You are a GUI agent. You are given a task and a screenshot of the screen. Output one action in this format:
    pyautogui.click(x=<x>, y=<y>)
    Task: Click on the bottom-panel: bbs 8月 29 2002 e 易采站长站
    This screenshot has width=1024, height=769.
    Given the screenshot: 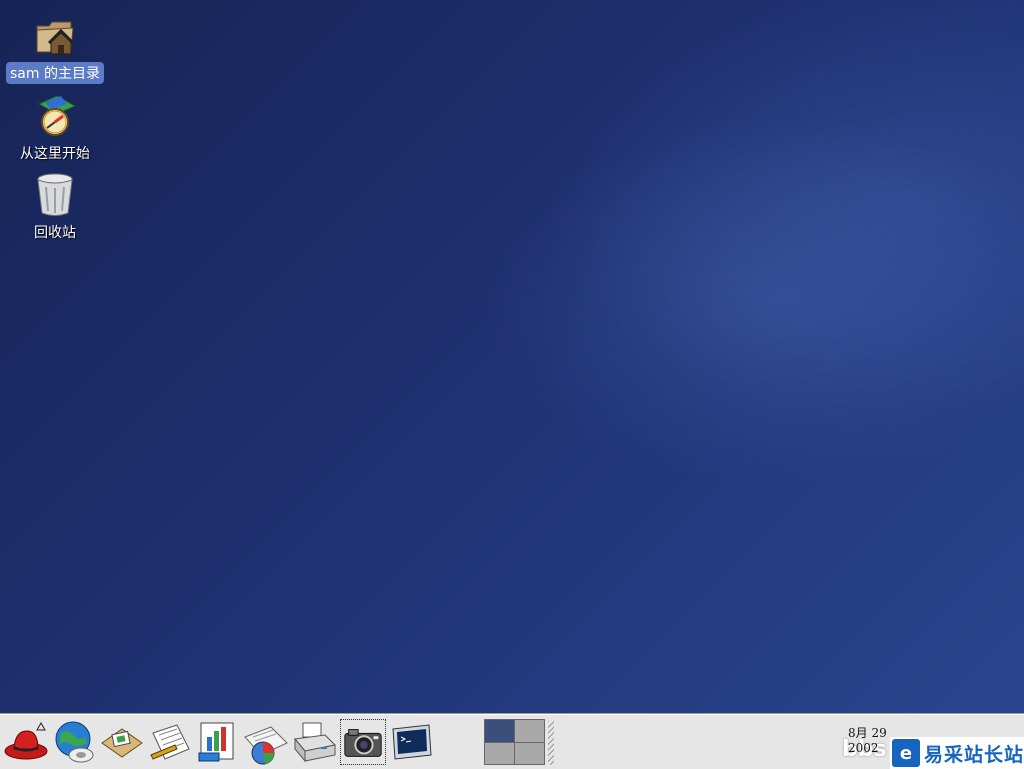 What is the action you would take?
    pyautogui.click(x=512, y=741)
    